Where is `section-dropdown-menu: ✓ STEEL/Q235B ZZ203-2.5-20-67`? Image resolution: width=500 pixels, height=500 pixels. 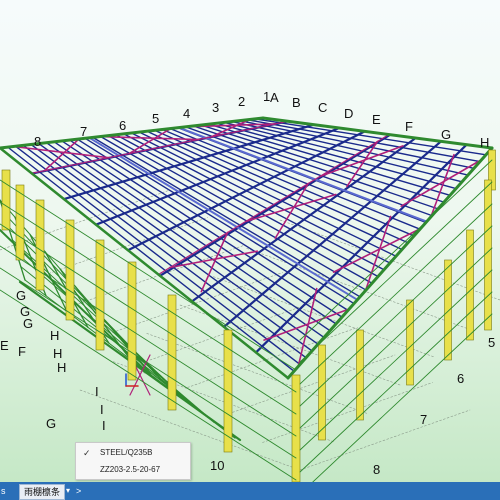
section-dropdown-menu: ✓ STEEL/Q235B ZZ203-2.5-20-67 is located at coordinates (133, 461).